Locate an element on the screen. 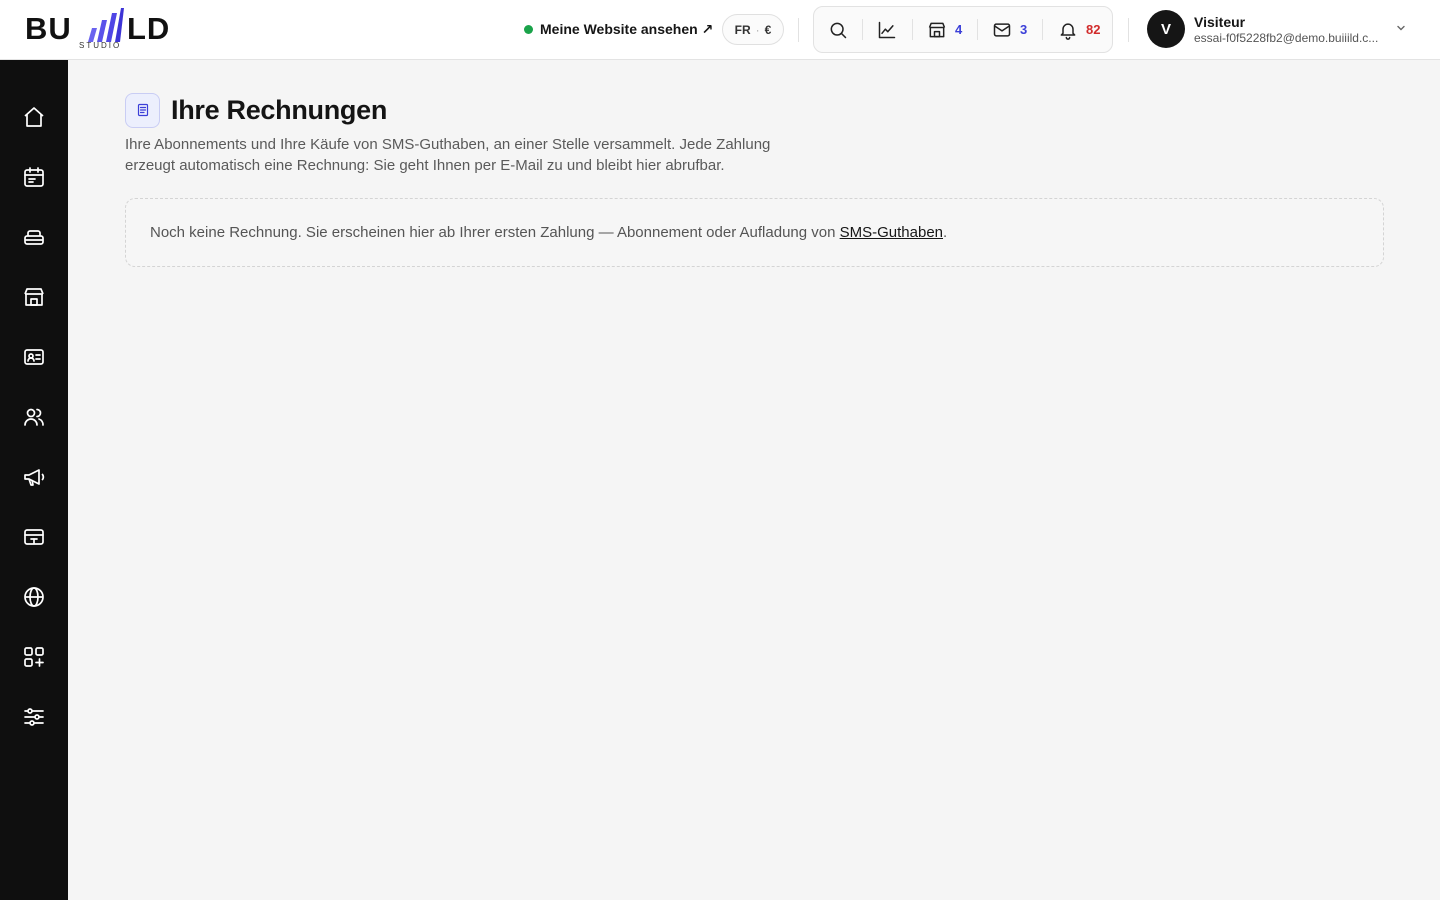  apps-add-icon is located at coordinates (34, 657).